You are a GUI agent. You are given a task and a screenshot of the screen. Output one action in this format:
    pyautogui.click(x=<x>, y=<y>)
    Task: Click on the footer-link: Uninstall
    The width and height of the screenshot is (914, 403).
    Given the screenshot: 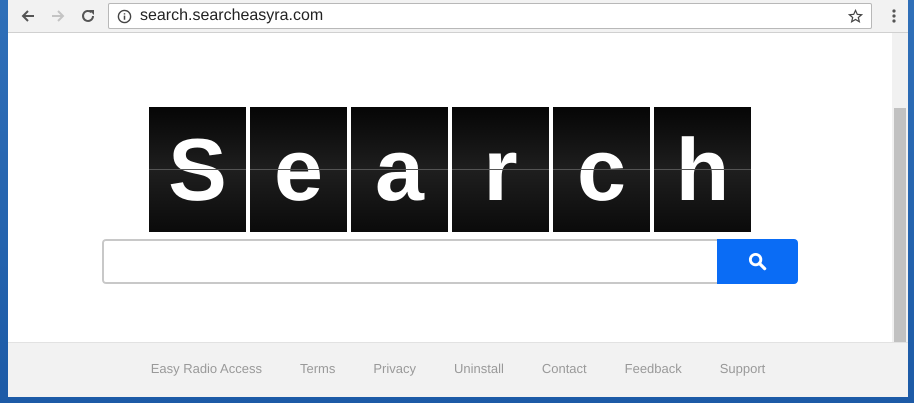 What is the action you would take?
    pyautogui.click(x=479, y=368)
    